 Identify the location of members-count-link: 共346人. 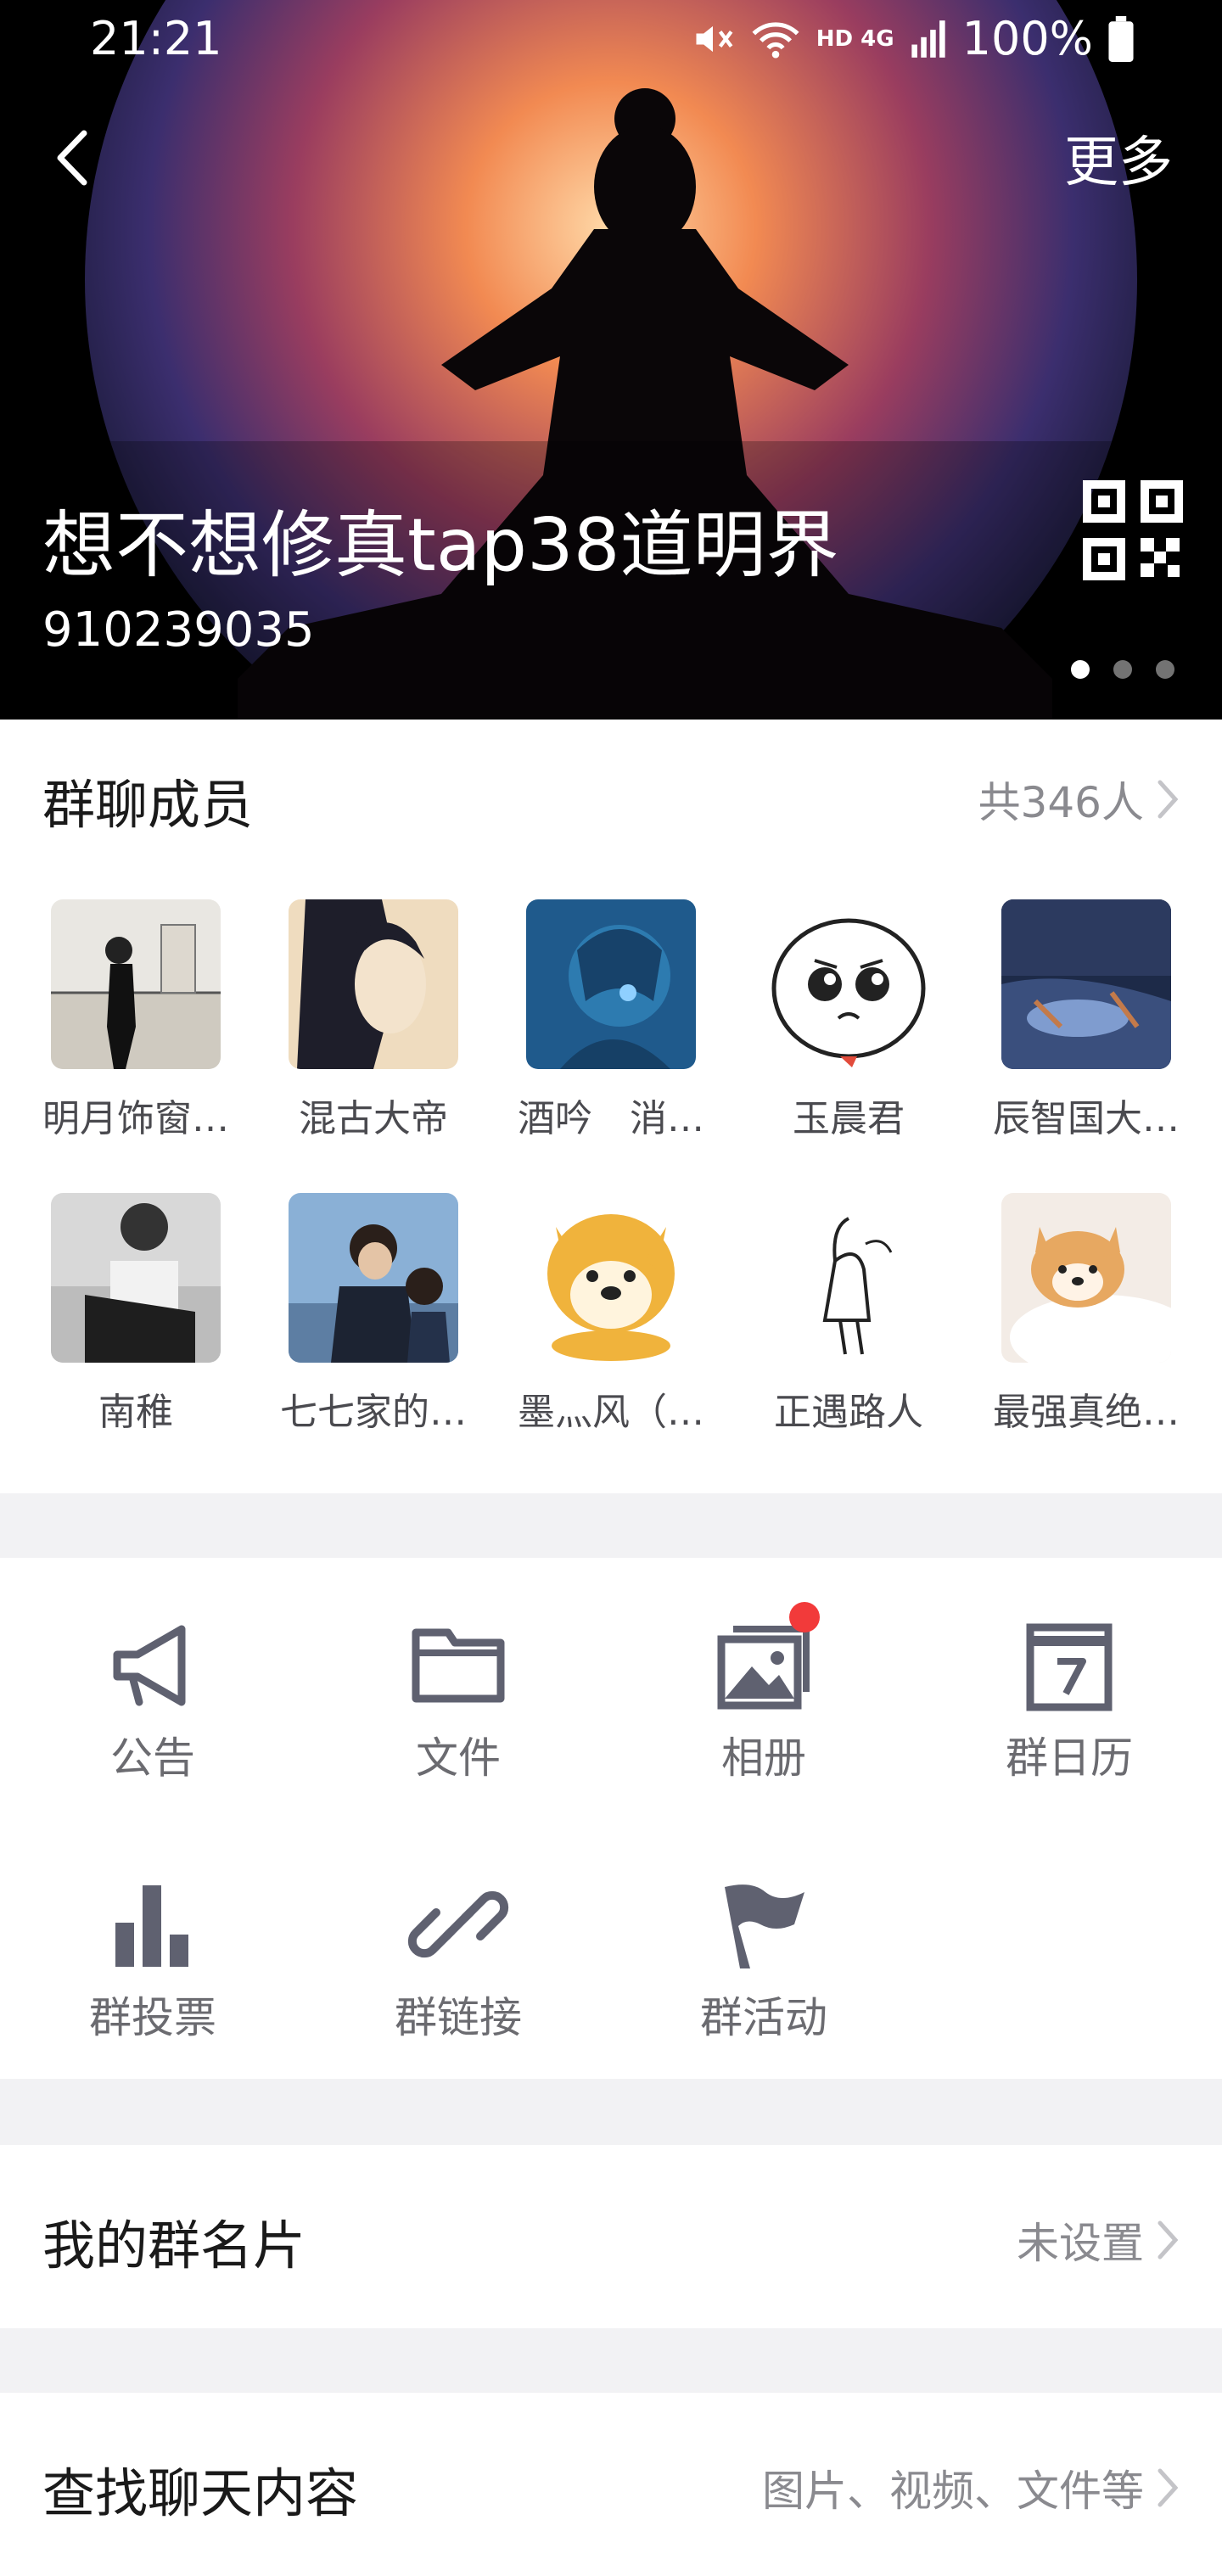
(1079, 800).